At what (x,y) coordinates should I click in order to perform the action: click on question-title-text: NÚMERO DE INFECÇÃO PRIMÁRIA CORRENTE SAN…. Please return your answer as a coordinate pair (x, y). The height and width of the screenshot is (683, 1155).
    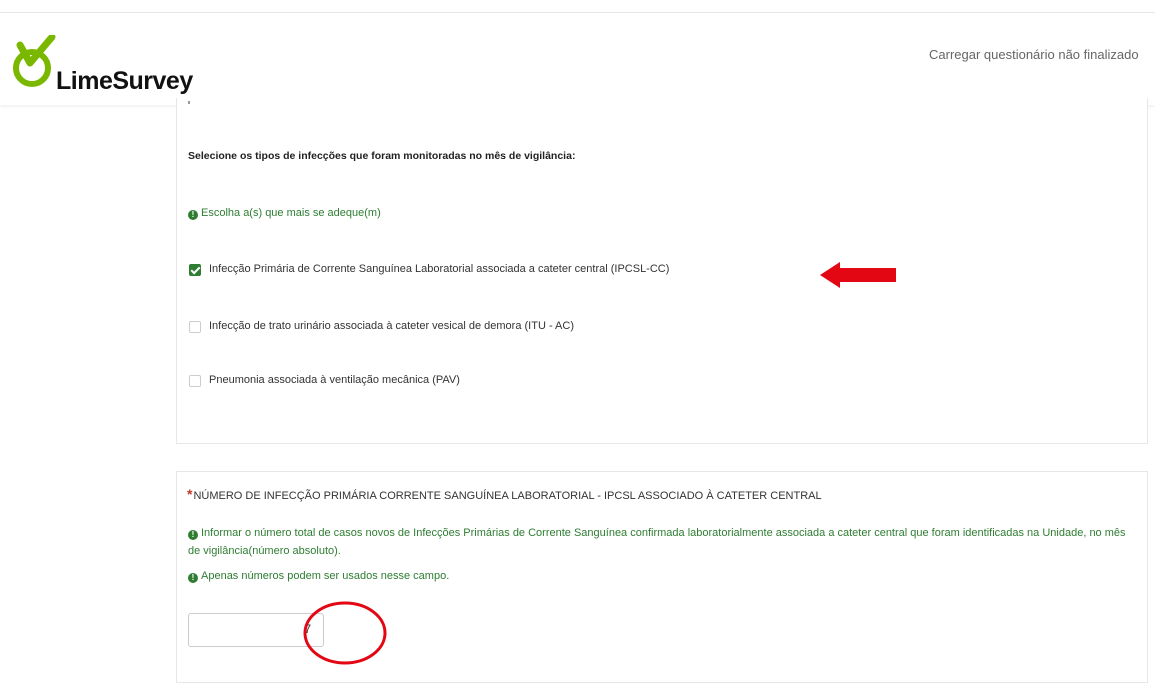
    Looking at the image, I should click on (507, 496).